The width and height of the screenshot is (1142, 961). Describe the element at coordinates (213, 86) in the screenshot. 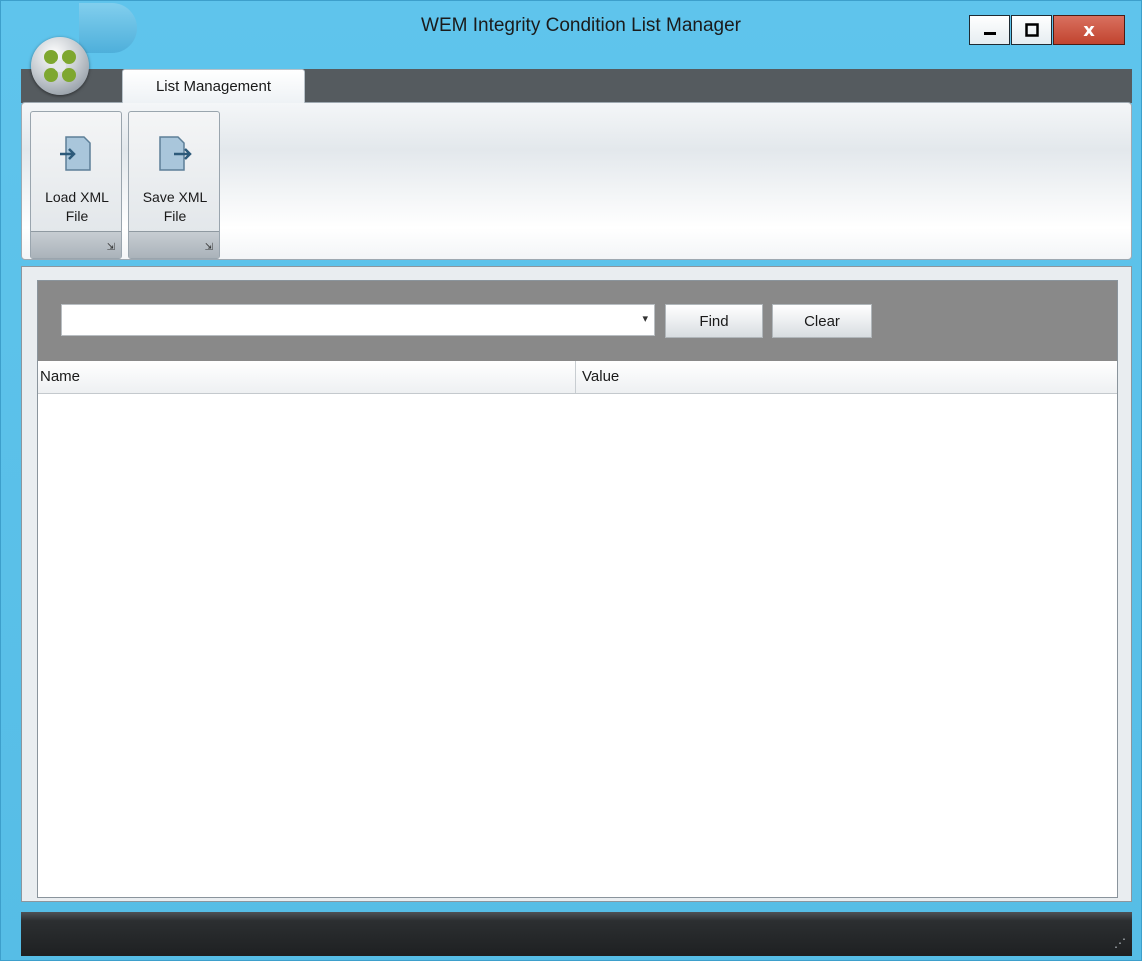

I see `tab-list-management: List Management` at that location.